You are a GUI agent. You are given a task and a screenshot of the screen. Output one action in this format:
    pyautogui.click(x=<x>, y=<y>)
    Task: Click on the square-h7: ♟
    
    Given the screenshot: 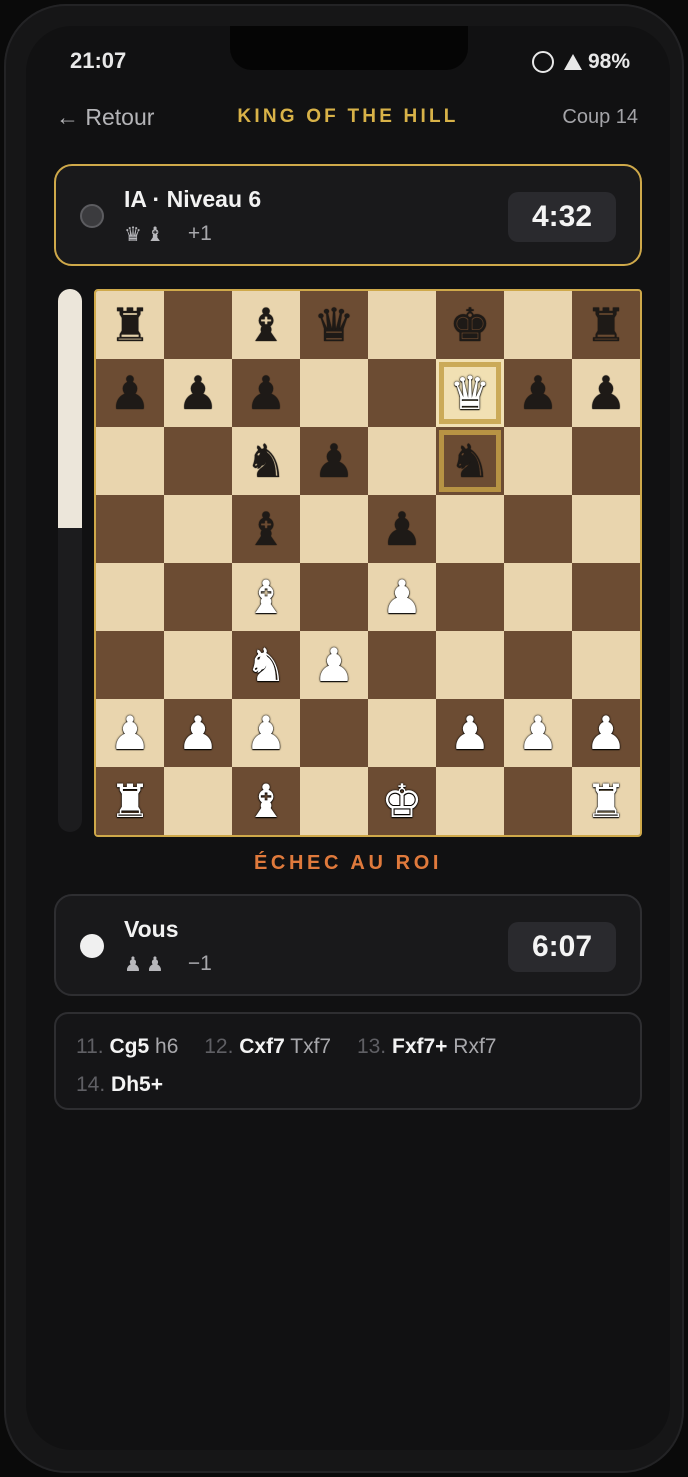 What is the action you would take?
    pyautogui.click(x=606, y=393)
    